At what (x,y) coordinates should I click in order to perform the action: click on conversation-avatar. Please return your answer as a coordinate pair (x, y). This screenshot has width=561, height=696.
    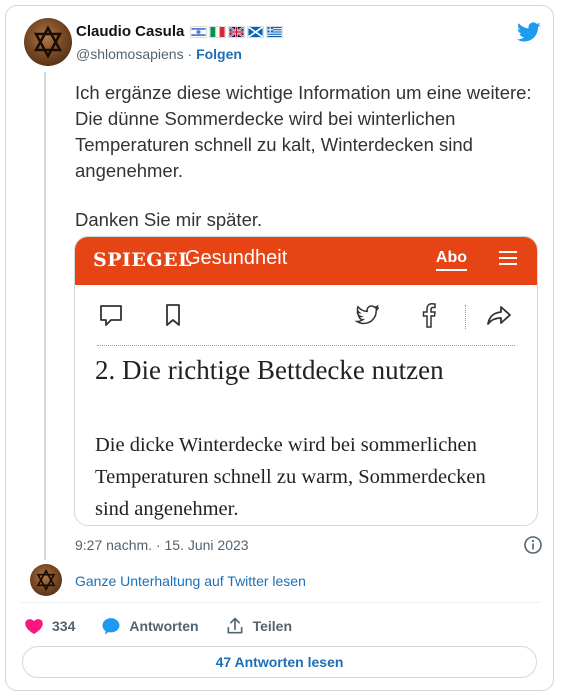
    Looking at the image, I should click on (46, 580).